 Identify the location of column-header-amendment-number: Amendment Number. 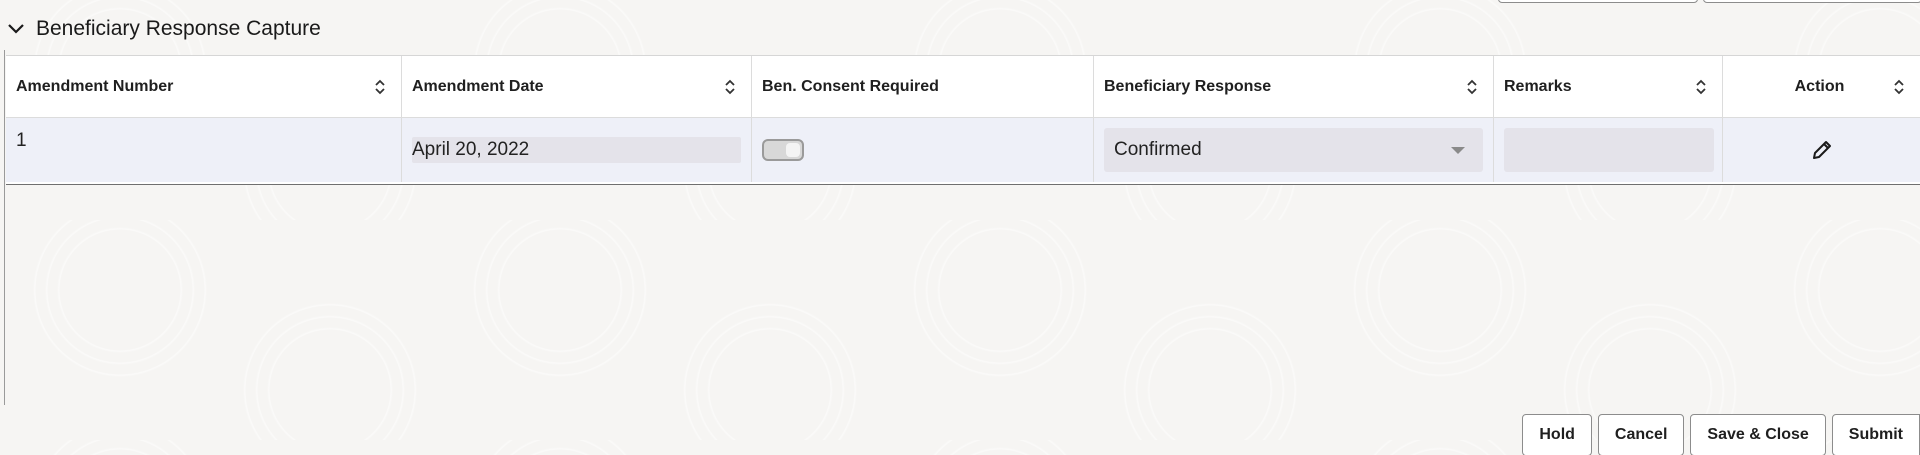
(204, 87).